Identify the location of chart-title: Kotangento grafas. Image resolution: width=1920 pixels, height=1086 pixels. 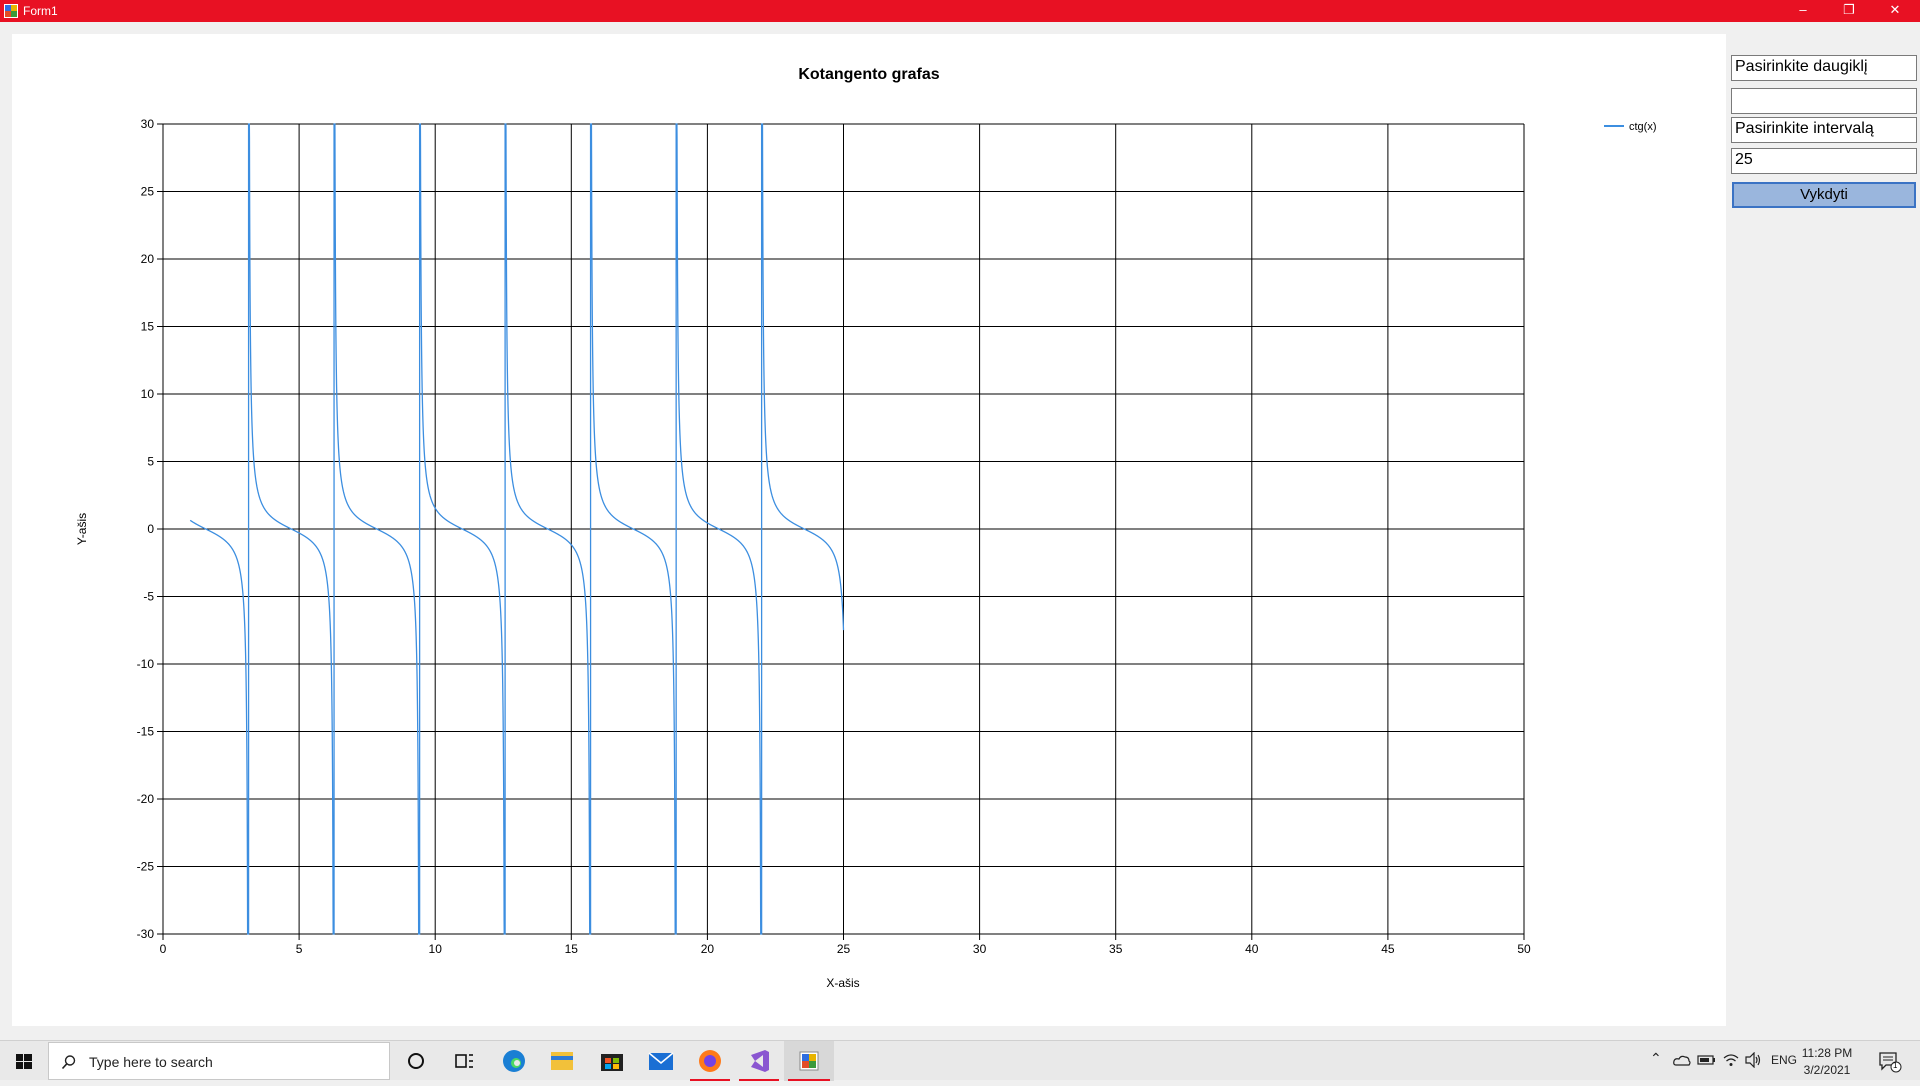
(868, 74).